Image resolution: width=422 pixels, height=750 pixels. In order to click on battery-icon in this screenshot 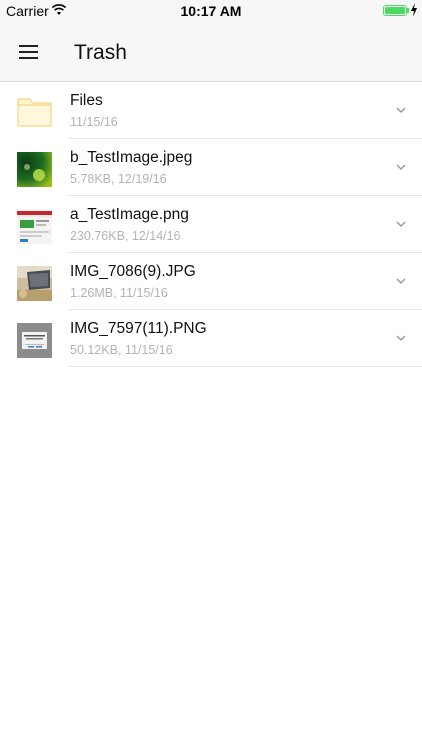, I will do `click(395, 10)`.